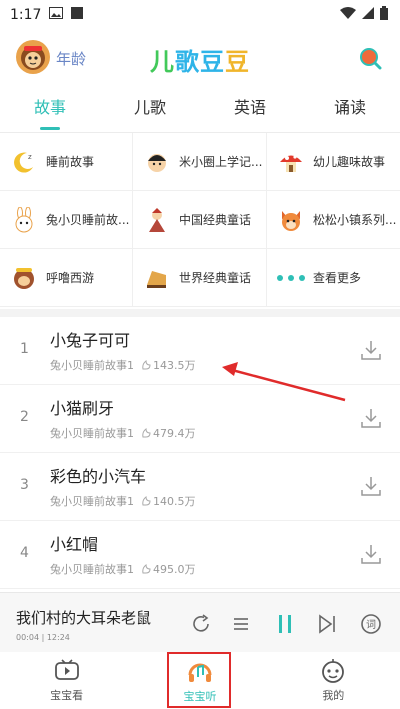  I want to click on mini-player: 我们村的大耳朵老鼠 00:04 | 12:24 词, so click(200, 622).